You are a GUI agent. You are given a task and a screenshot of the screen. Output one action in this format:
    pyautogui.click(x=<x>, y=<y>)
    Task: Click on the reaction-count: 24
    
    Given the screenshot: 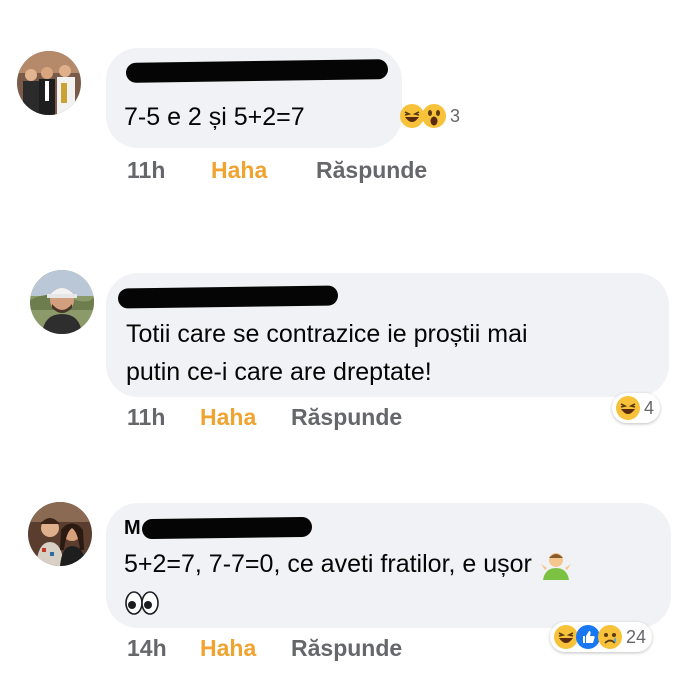 What is the action you would take?
    pyautogui.click(x=636, y=636)
    